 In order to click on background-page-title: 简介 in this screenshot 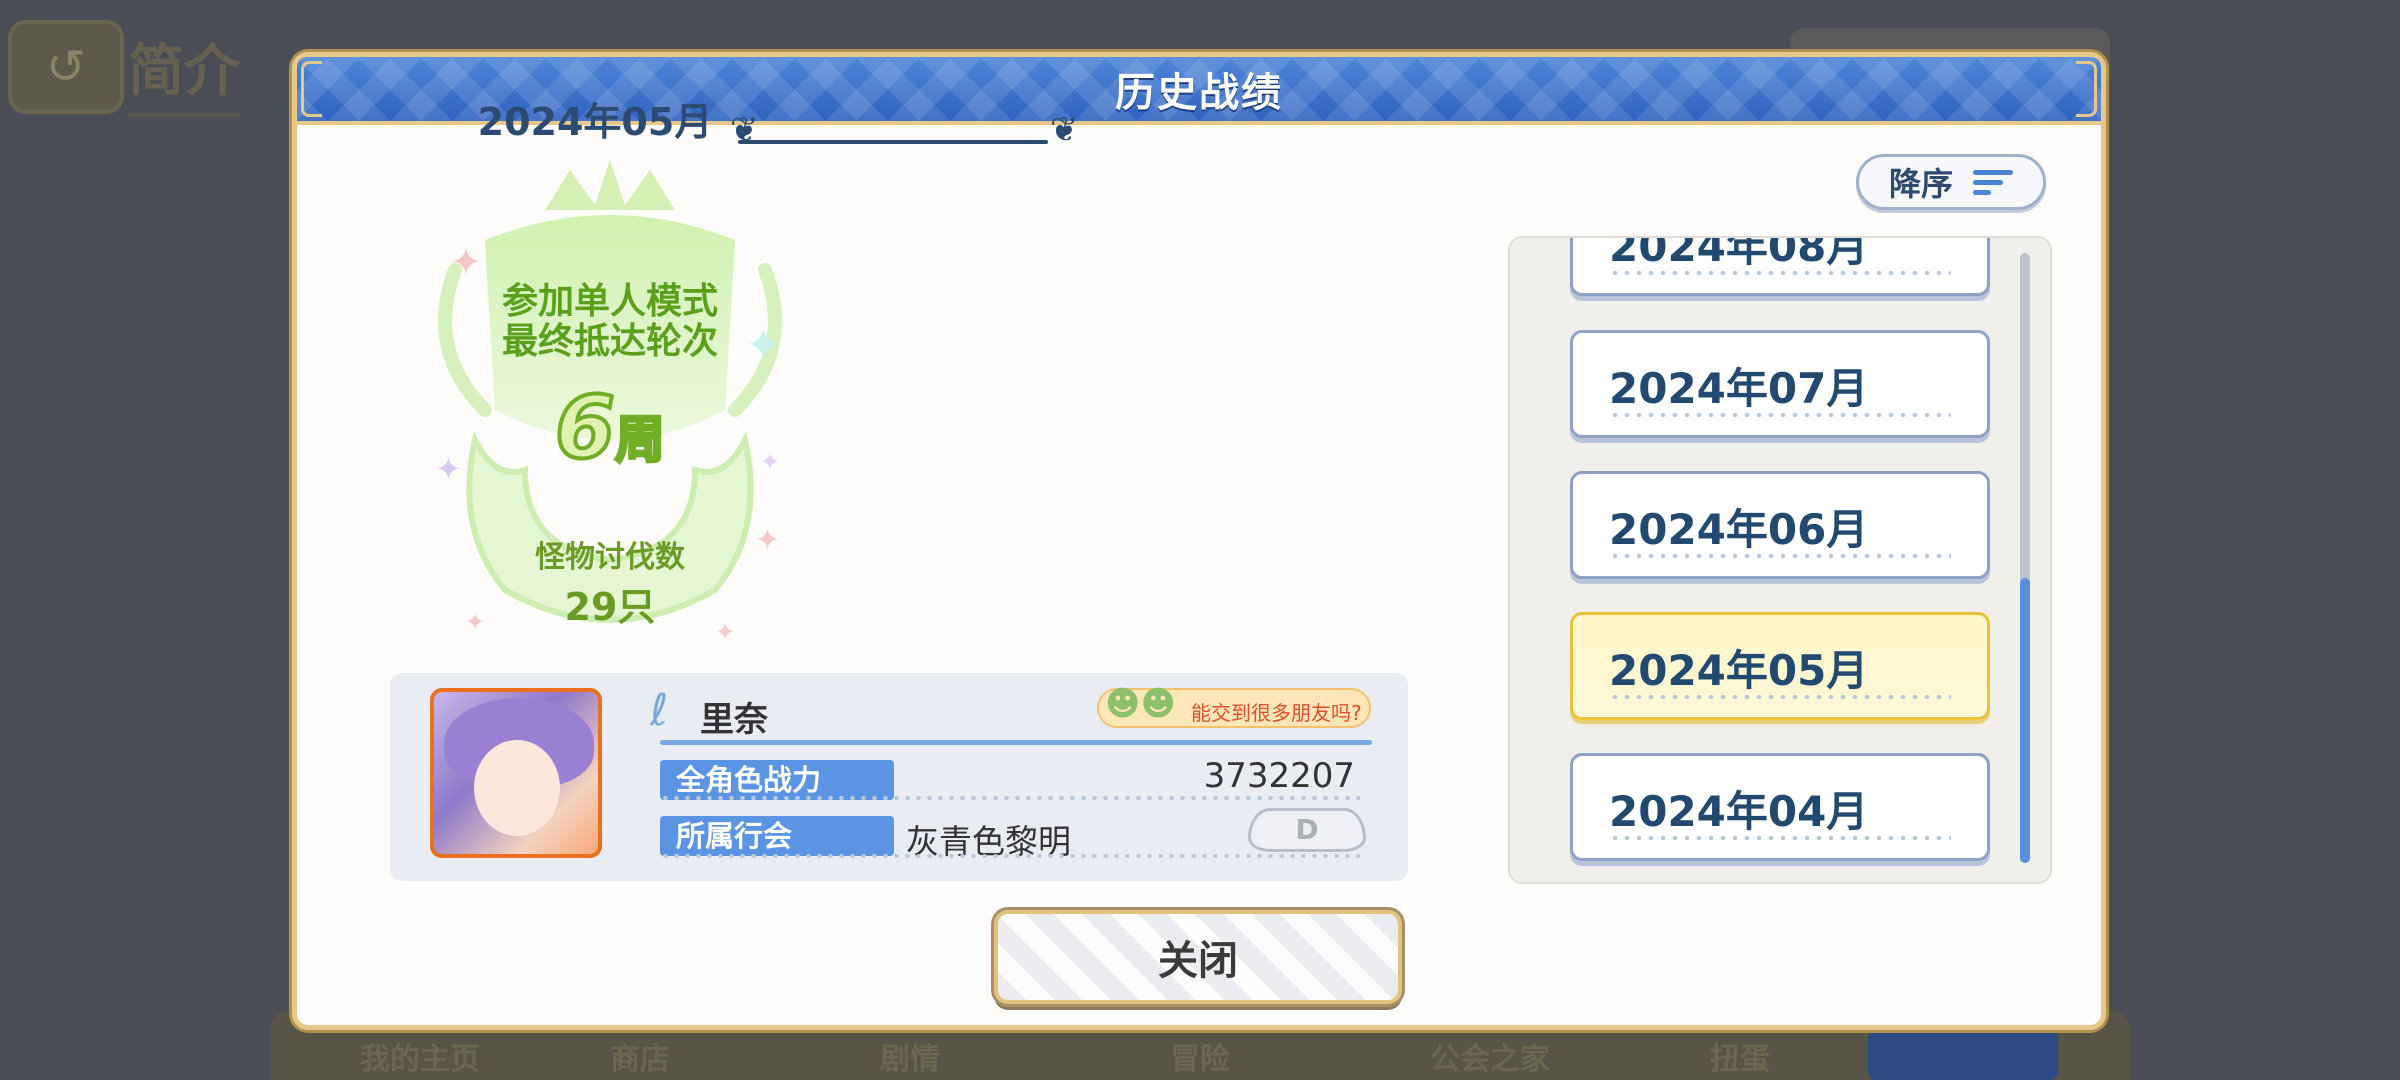, I will do `click(184, 71)`.